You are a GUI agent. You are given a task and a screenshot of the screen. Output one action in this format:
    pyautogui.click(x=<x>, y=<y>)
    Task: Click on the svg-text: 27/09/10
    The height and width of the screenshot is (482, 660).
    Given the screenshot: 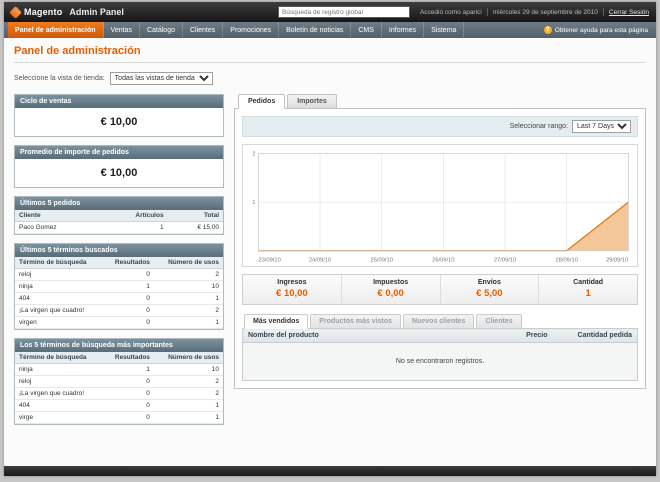 What is the action you would take?
    pyautogui.click(x=505, y=260)
    